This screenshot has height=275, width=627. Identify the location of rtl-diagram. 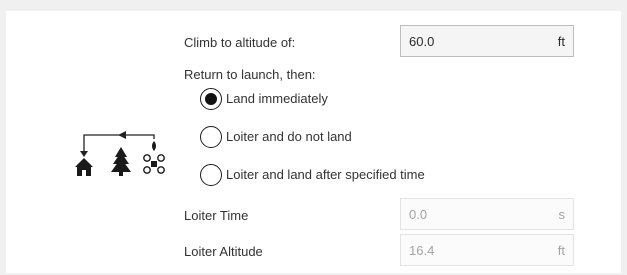
(120, 153).